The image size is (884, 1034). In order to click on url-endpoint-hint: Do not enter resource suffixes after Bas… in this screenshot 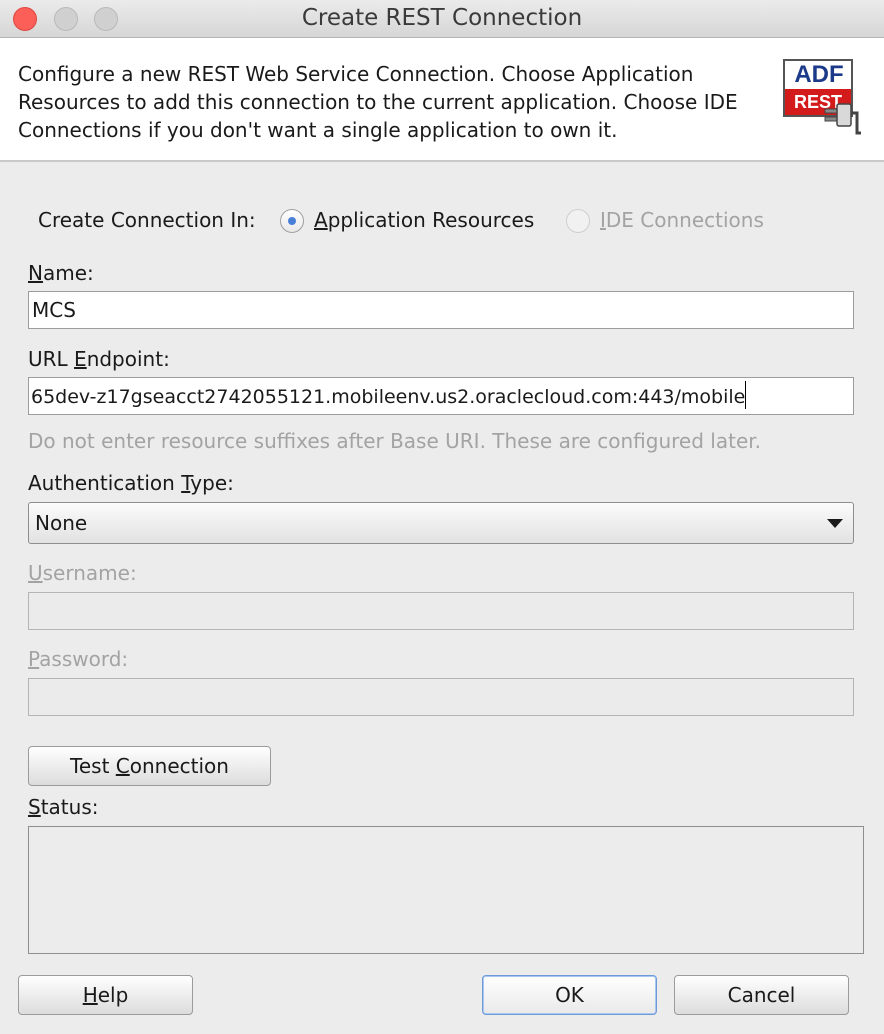, I will do `click(394, 441)`.